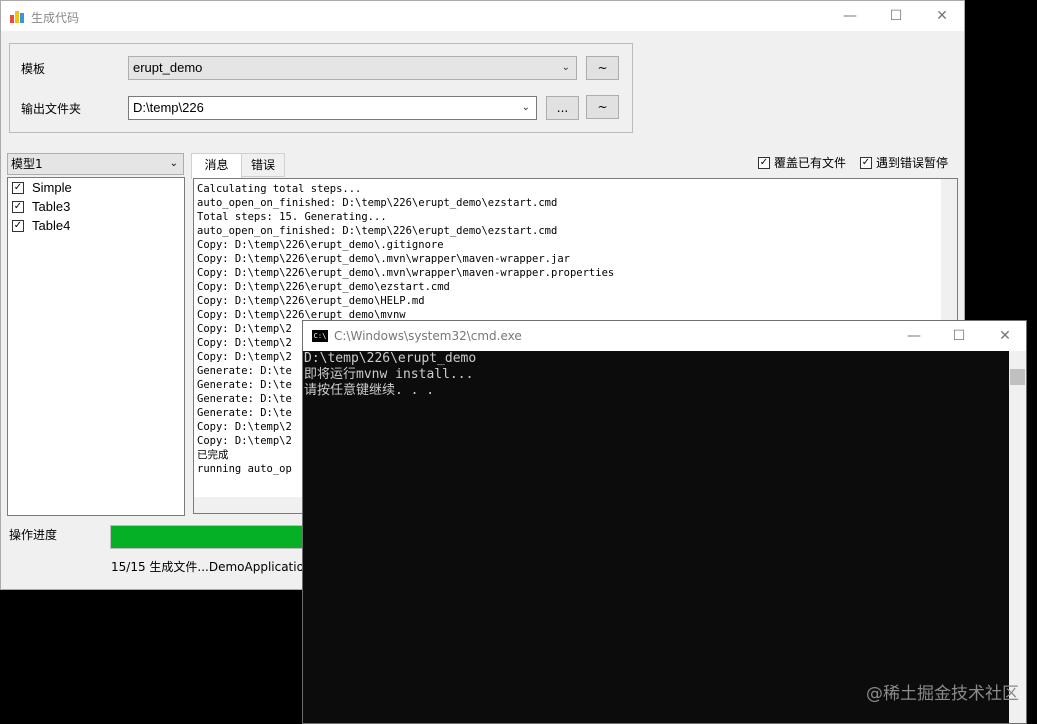 This screenshot has height=724, width=1037. Describe the element at coordinates (602, 107) in the screenshot. I see `output-tilde-button: ~` at that location.